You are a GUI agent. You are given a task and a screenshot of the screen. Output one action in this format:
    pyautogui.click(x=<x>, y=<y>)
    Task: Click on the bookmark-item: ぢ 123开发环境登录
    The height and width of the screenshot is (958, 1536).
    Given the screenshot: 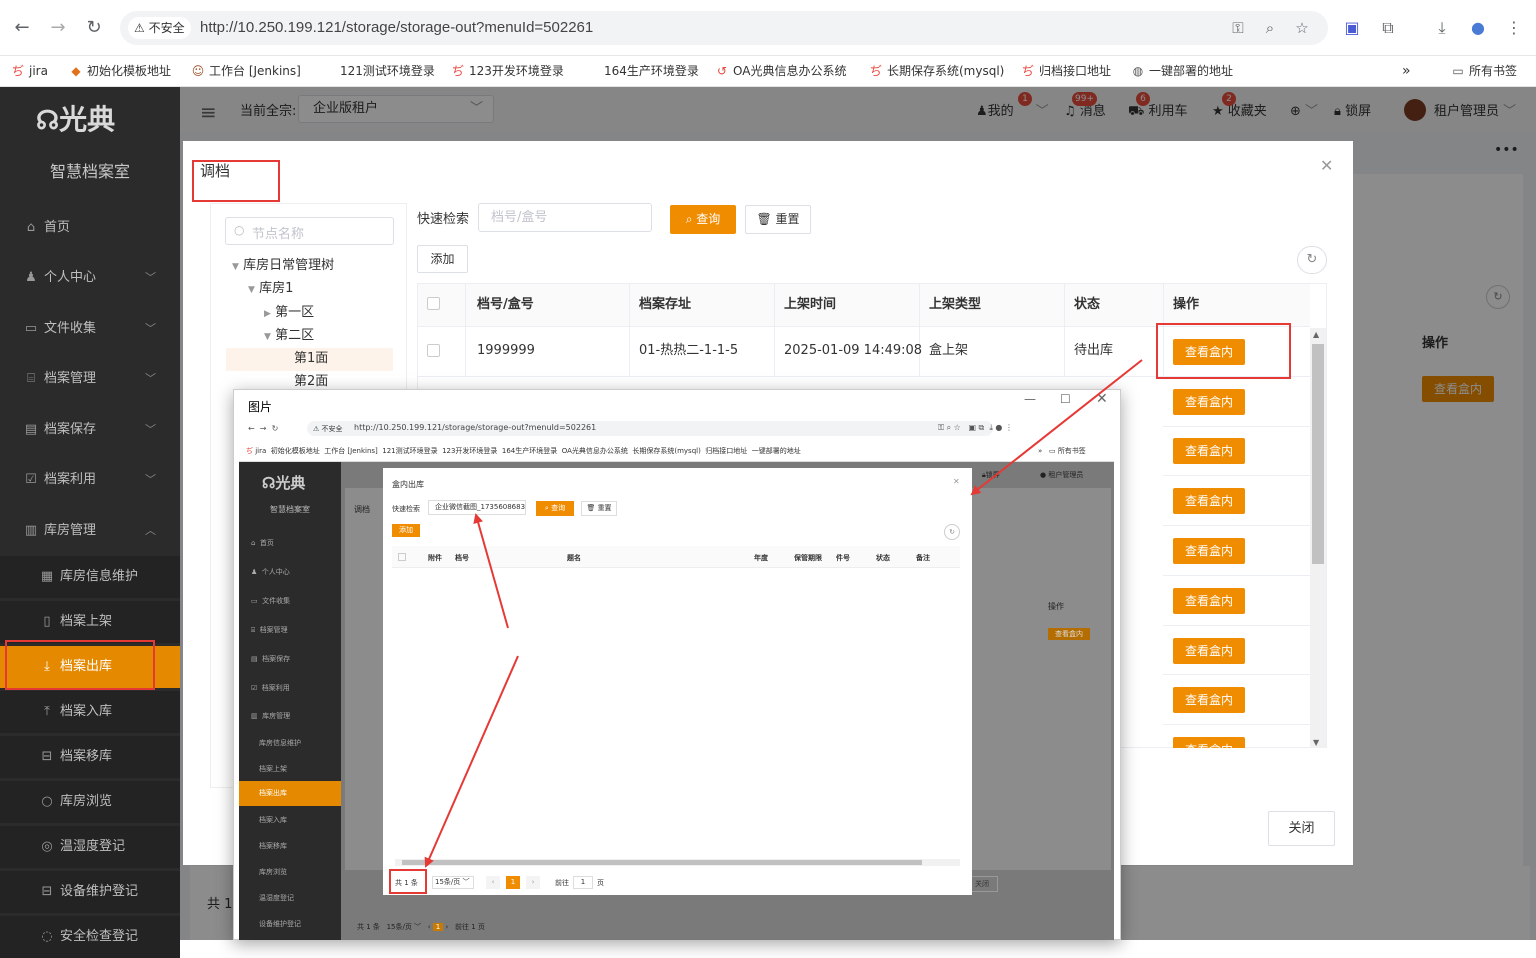 What is the action you would take?
    pyautogui.click(x=507, y=71)
    